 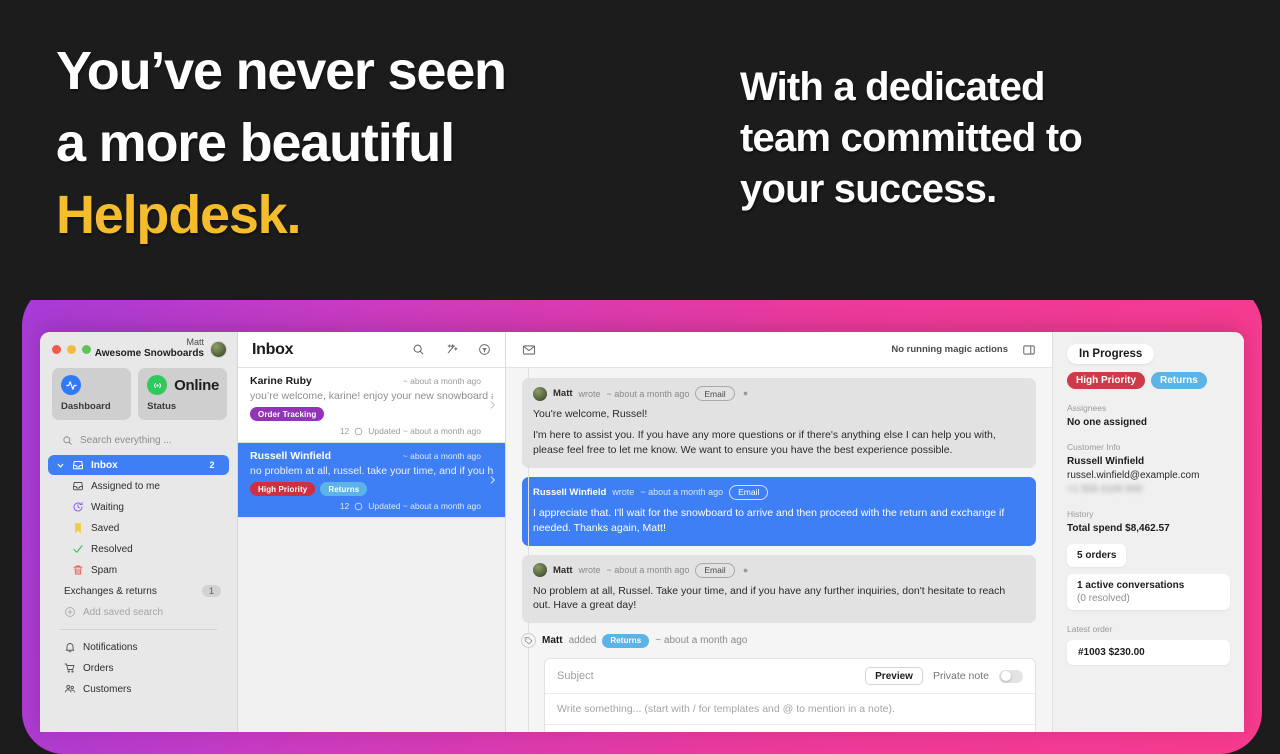 What do you see at coordinates (86, 406) in the screenshot?
I see `dashboard-card-label: Dashboard` at bounding box center [86, 406].